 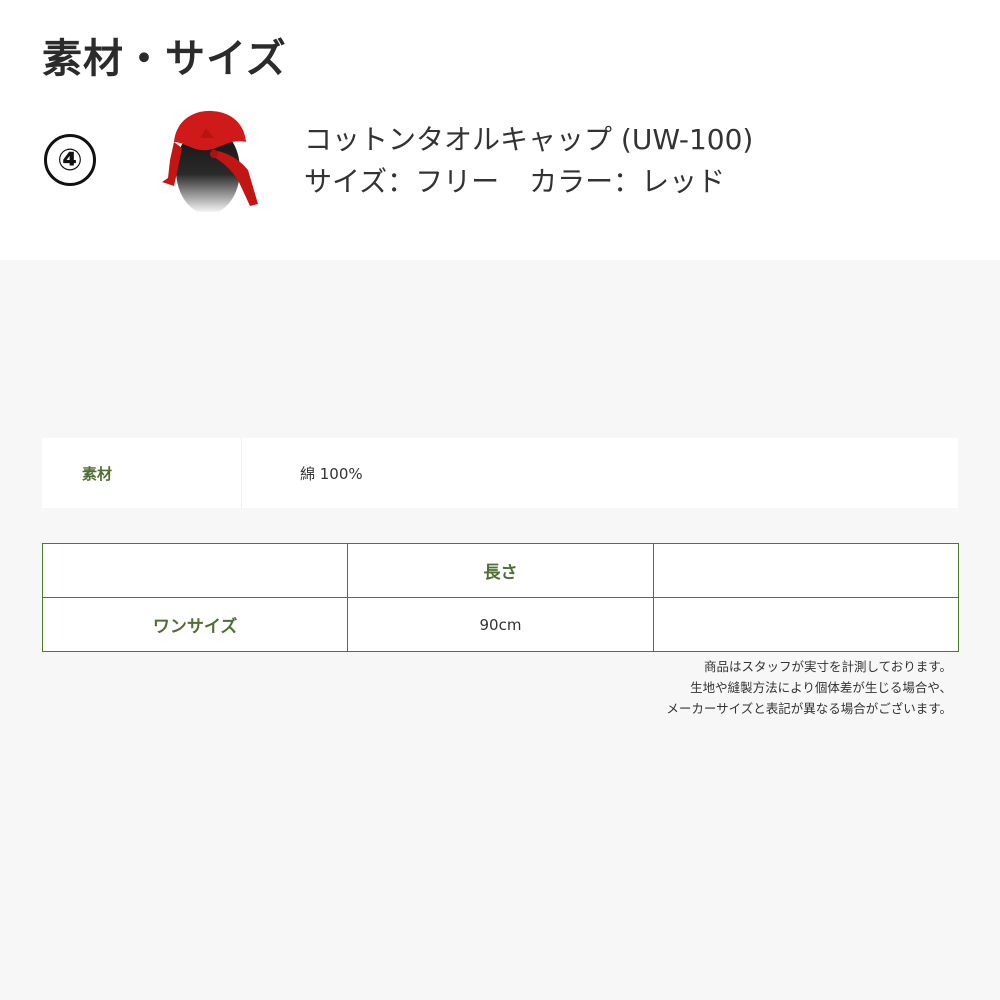 I want to click on table-header-row: 長さ, so click(x=500, y=570).